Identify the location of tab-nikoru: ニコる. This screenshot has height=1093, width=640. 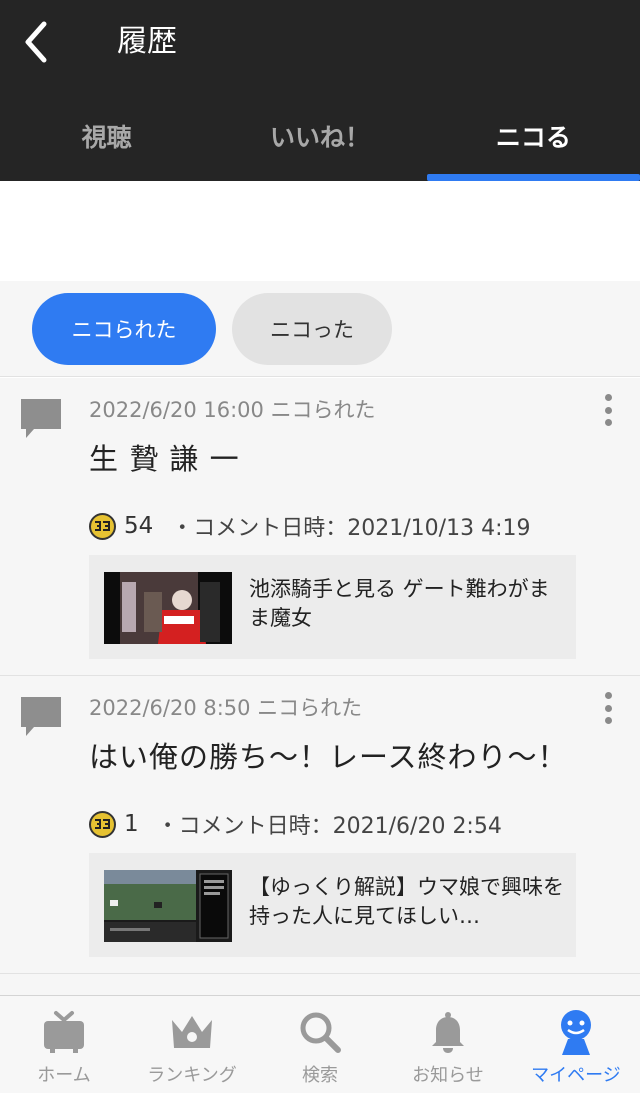
(533, 135).